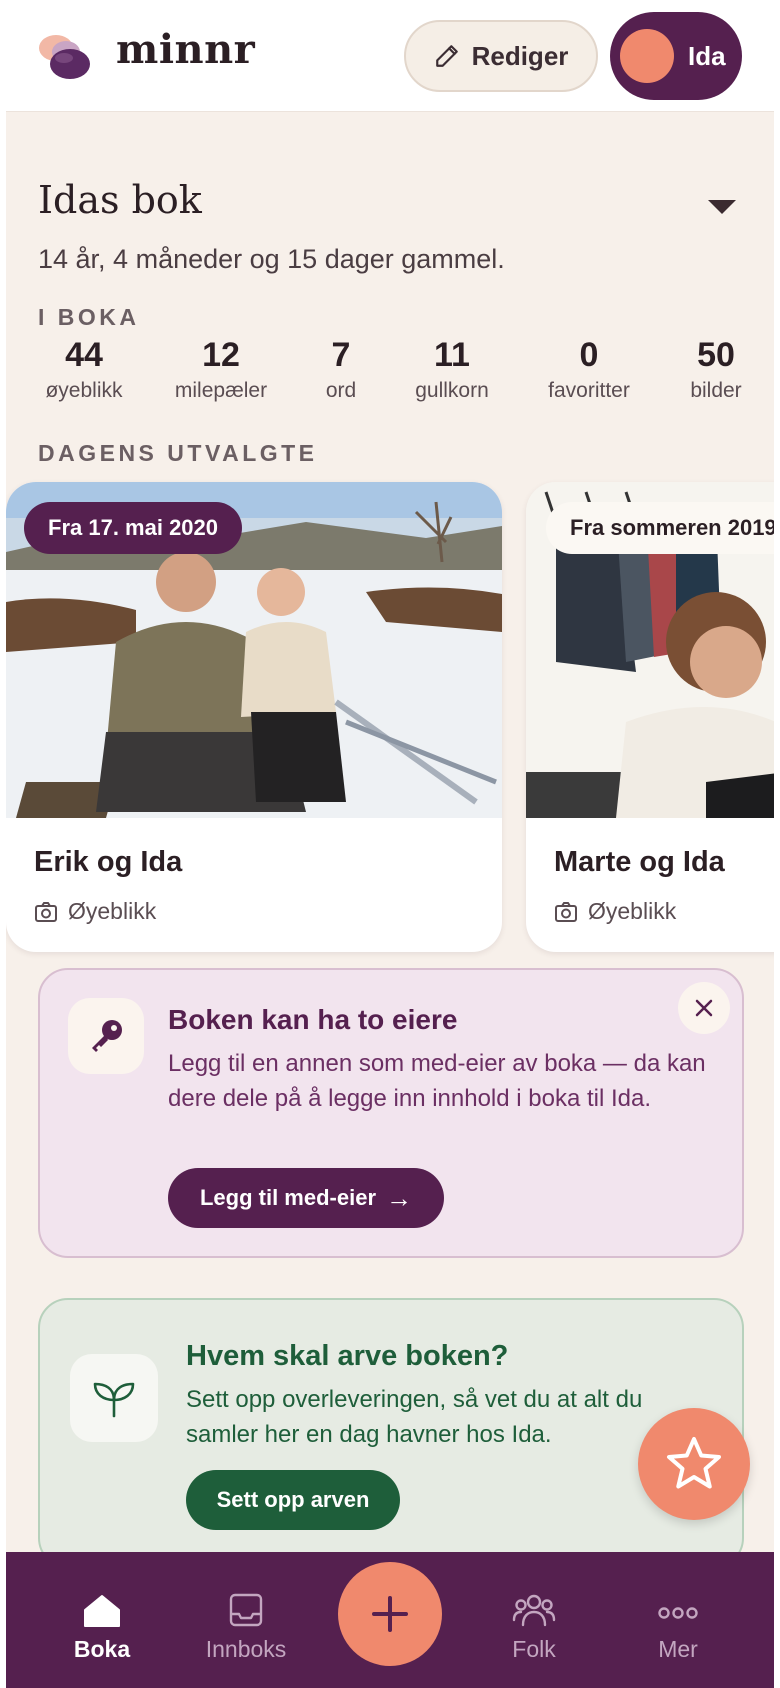  What do you see at coordinates (288, 1197) in the screenshot?
I see `add-co-owner-label: Legg til med-eier` at bounding box center [288, 1197].